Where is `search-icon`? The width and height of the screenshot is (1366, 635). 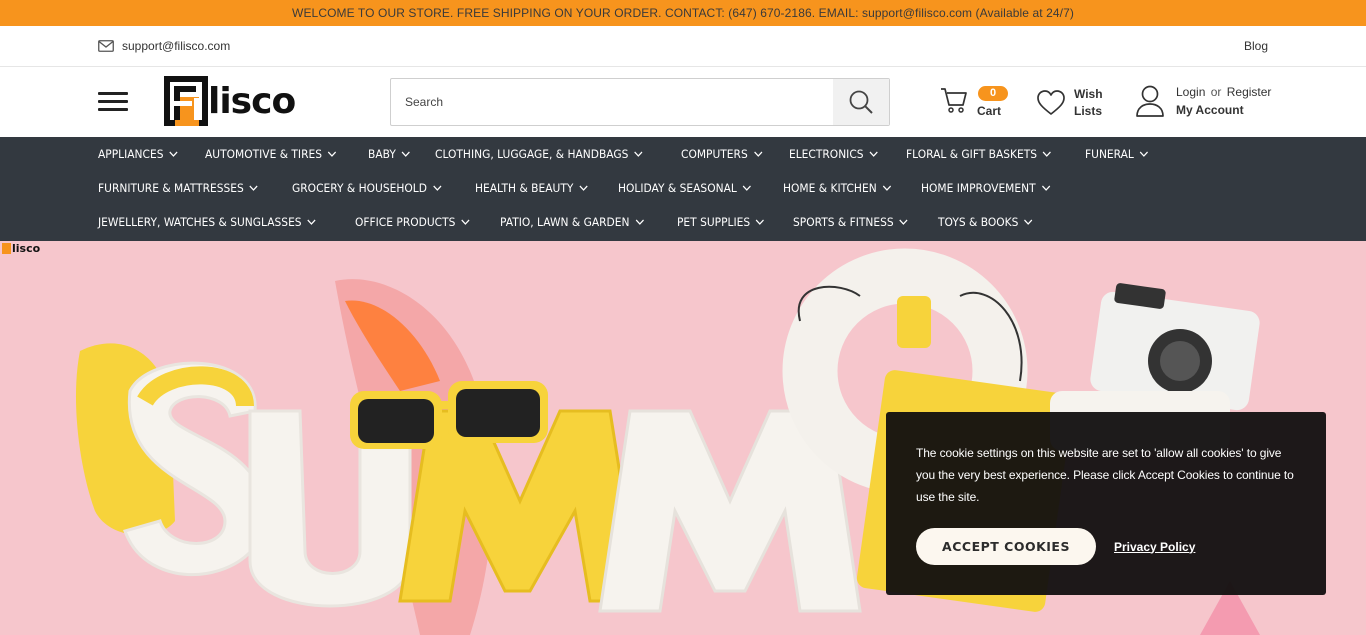 search-icon is located at coordinates (861, 102).